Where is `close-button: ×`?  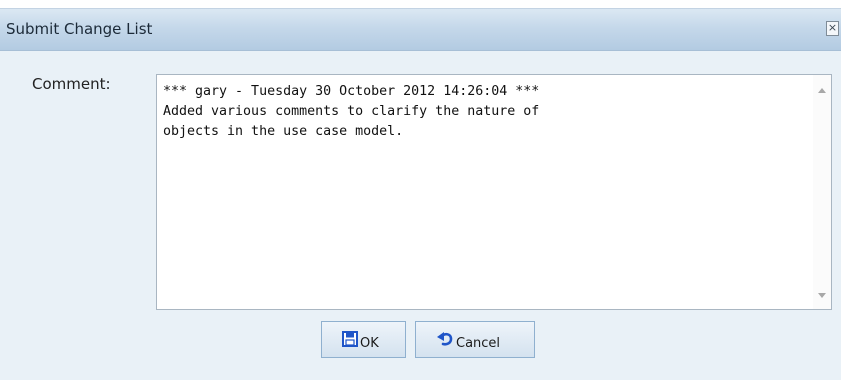 close-button: × is located at coordinates (832, 28).